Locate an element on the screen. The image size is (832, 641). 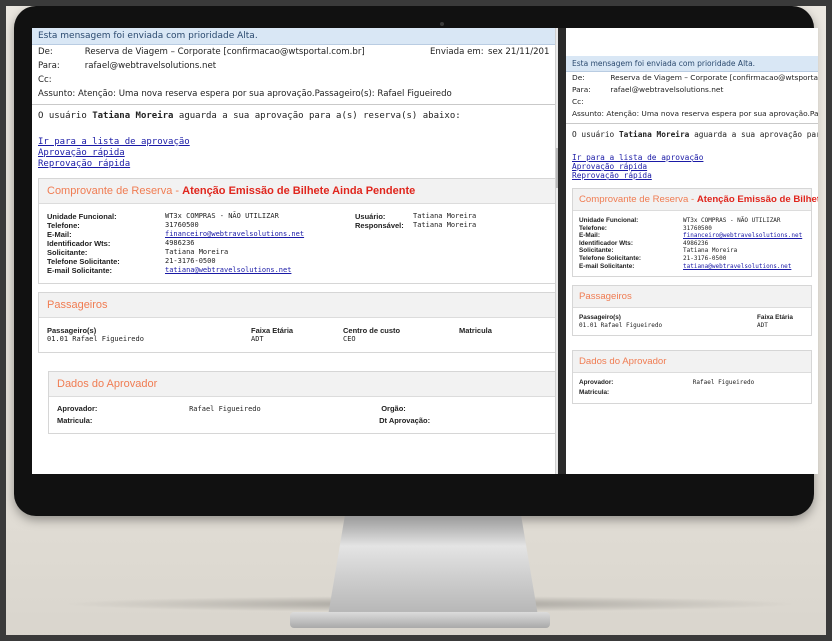
passengers-title: Passageiros is located at coordinates (692, 297).